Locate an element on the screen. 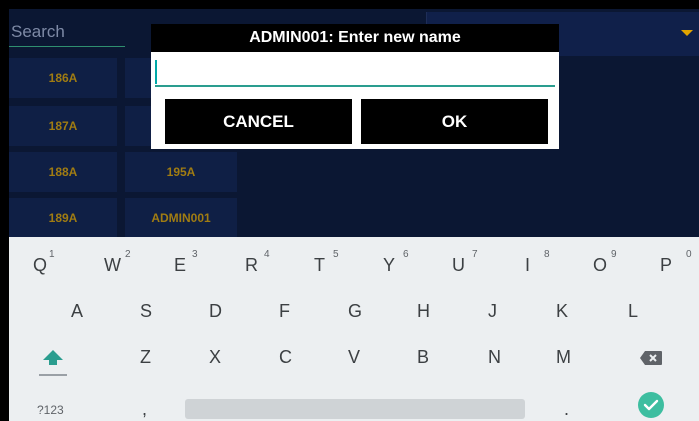  caret-down-icon is located at coordinates (687, 33).